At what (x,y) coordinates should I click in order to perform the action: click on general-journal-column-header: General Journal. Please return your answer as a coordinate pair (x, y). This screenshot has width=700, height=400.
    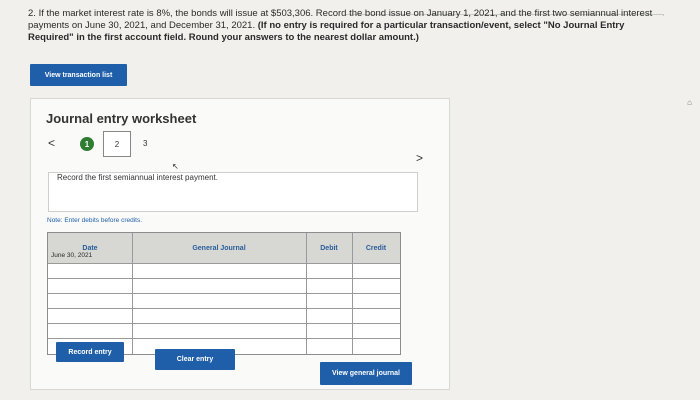
    Looking at the image, I should click on (219, 248).